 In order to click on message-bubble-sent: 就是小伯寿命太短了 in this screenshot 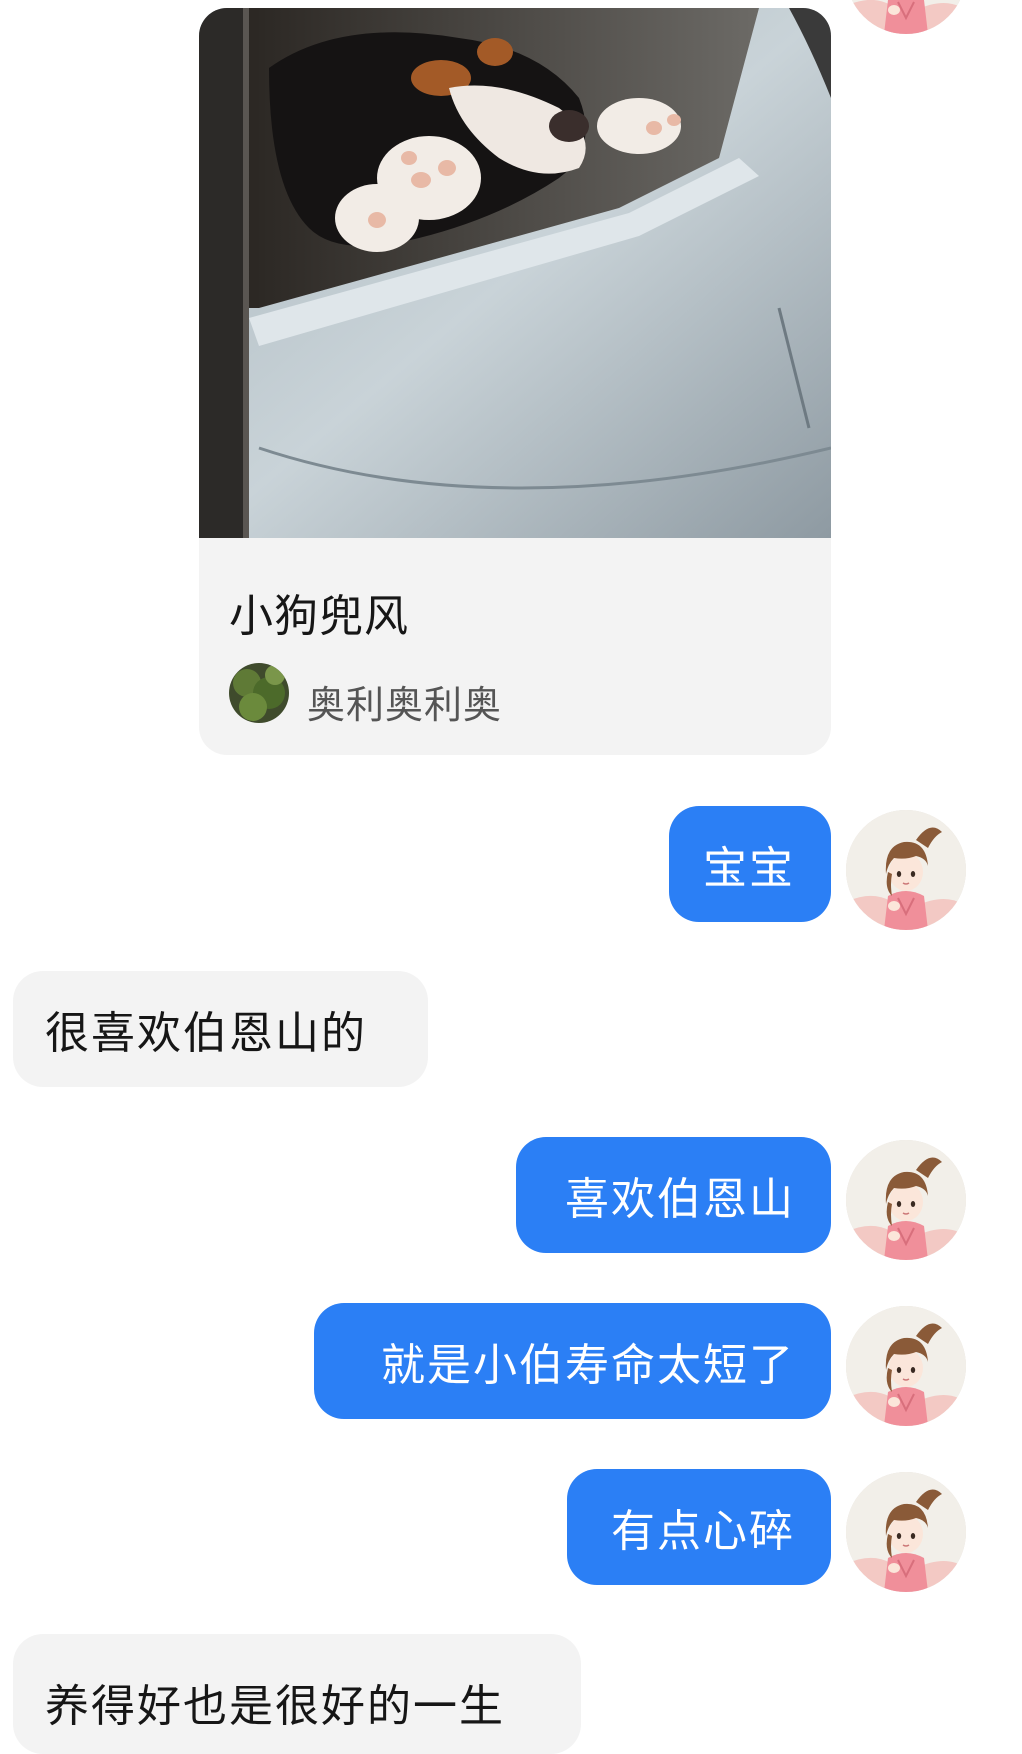, I will do `click(572, 1361)`.